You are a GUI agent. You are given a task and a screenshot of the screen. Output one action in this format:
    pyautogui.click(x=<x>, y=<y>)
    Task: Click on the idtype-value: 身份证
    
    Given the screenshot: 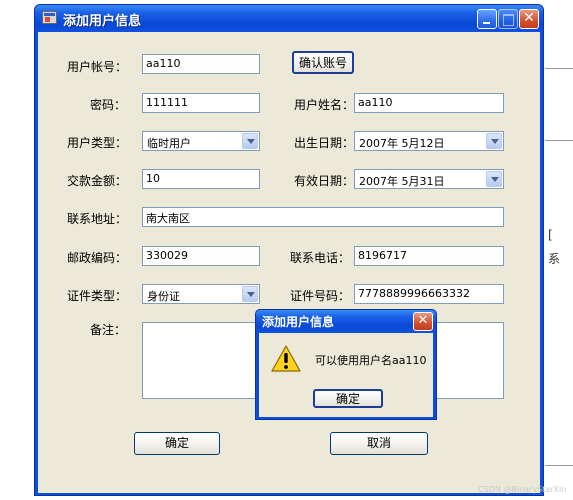 What is the action you would take?
    pyautogui.click(x=163, y=296)
    